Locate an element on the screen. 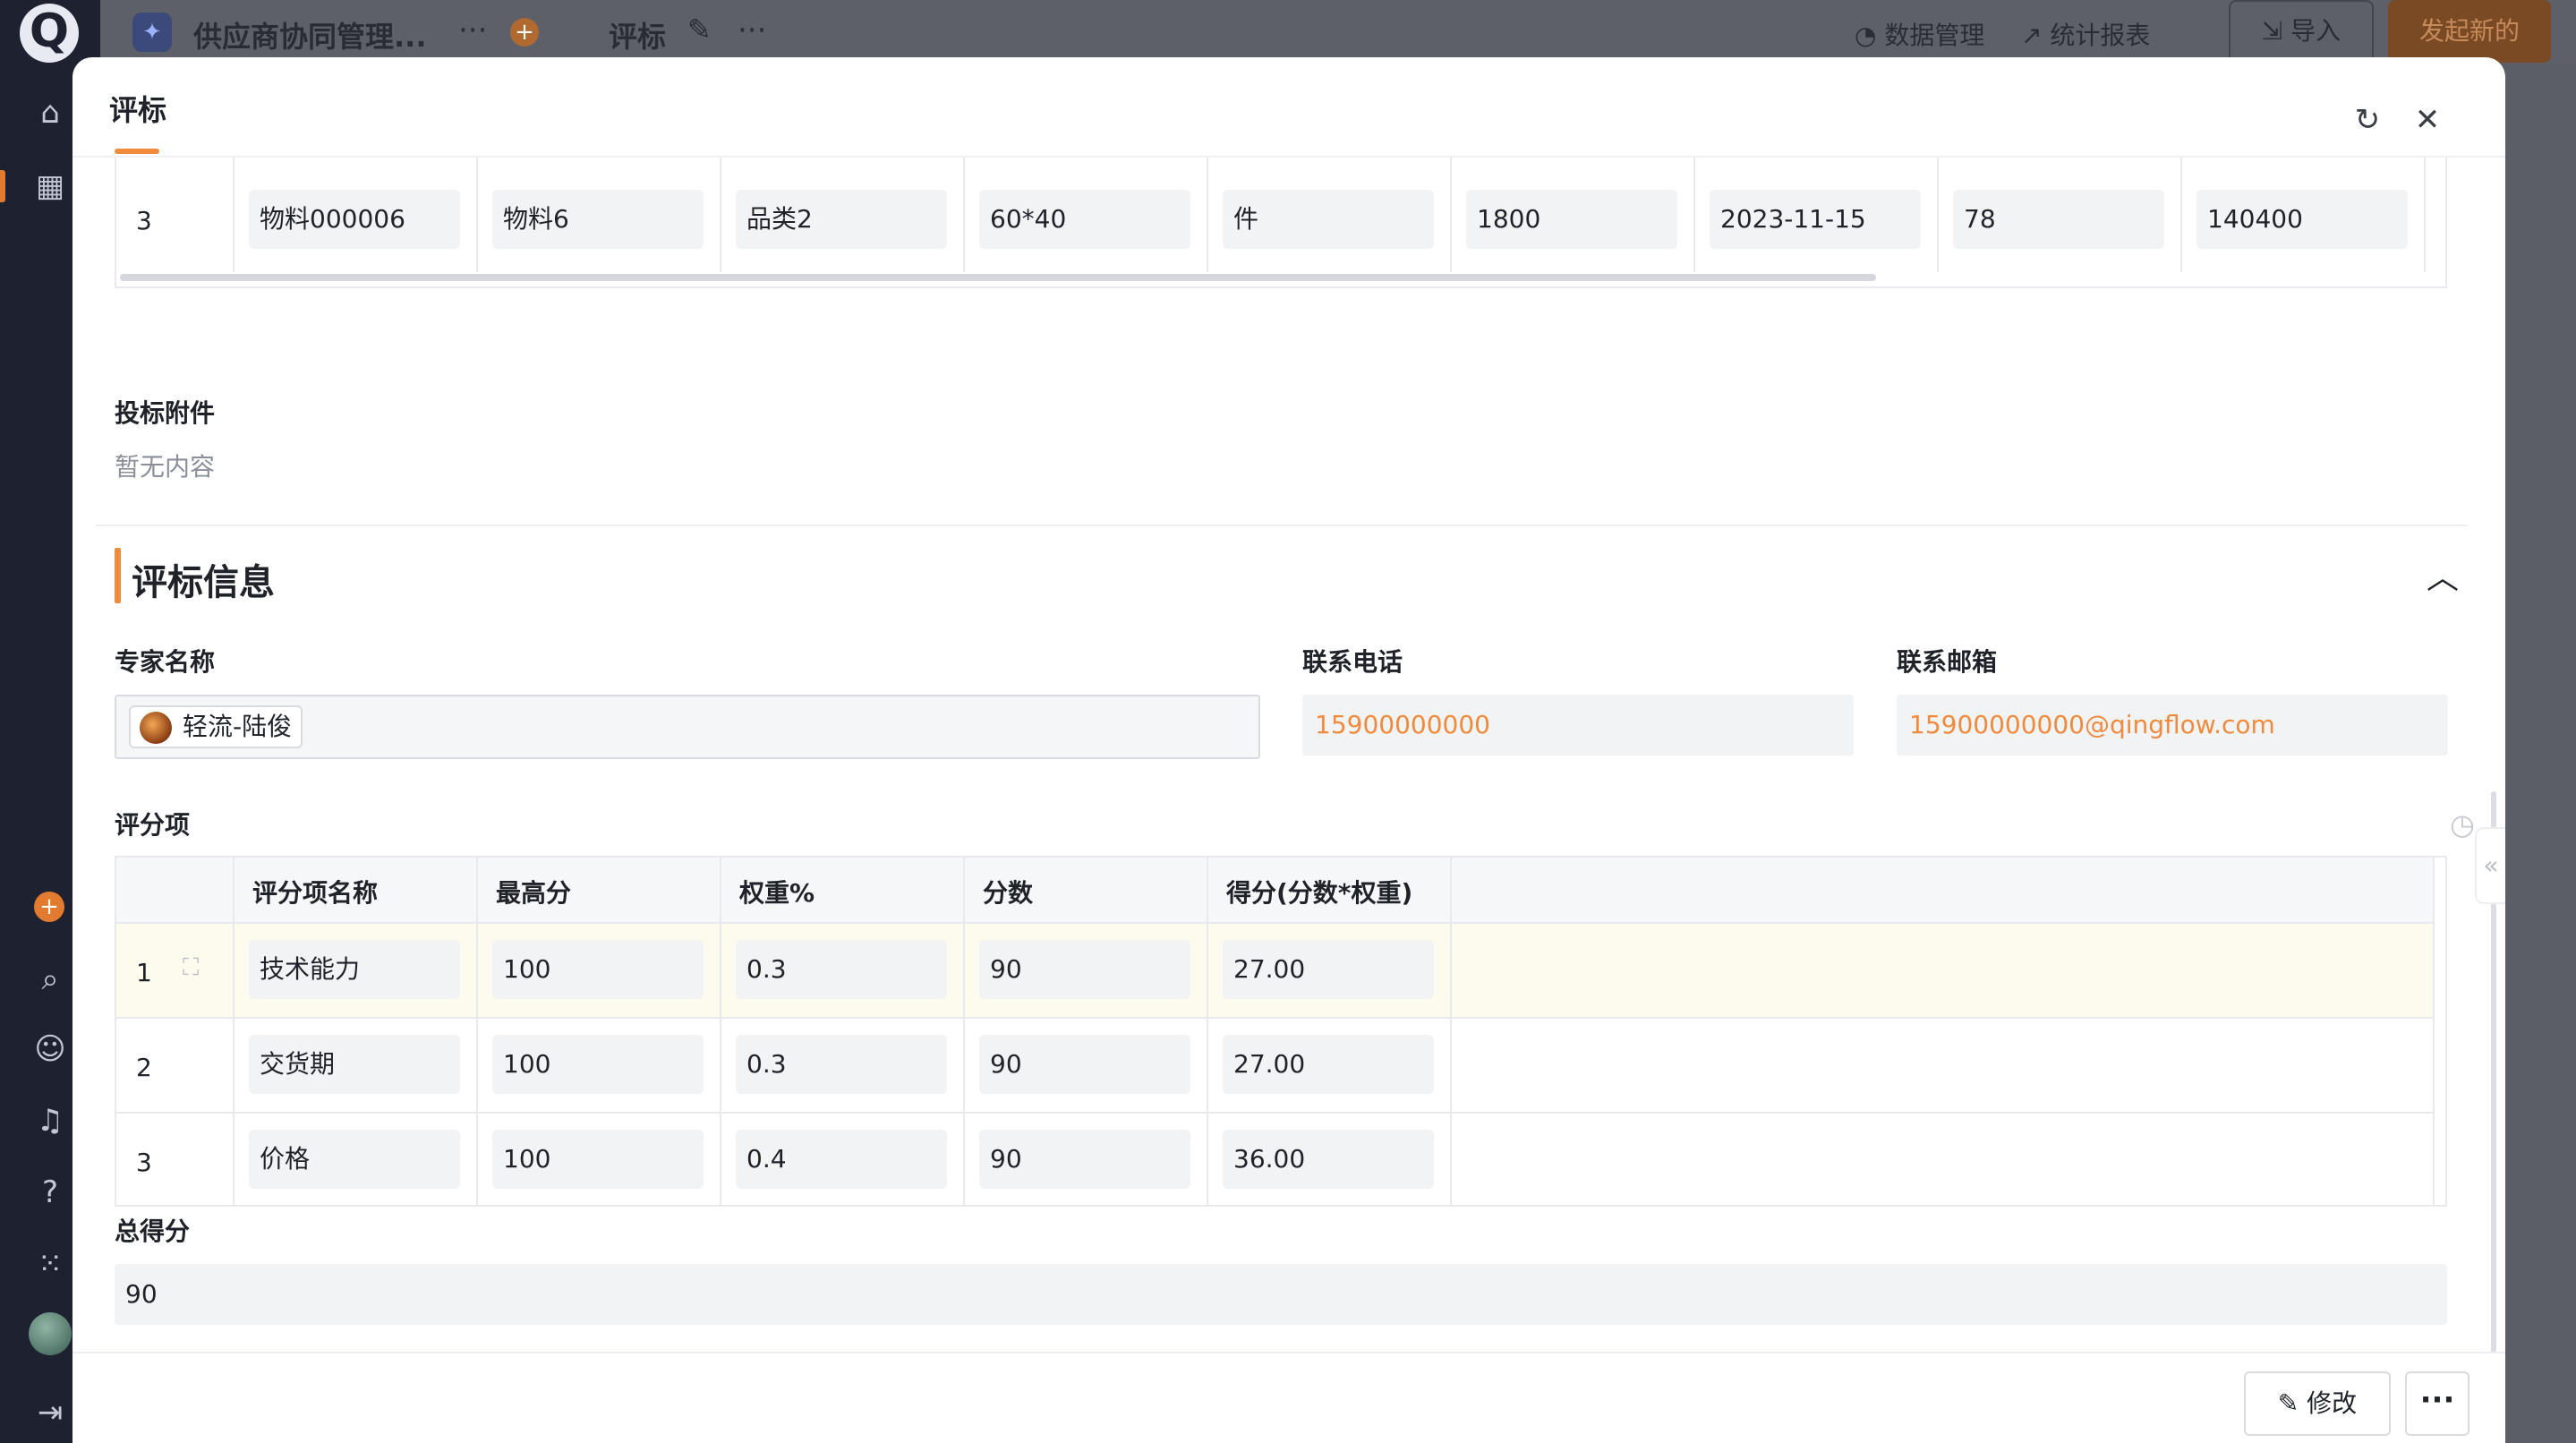 Image resolution: width=2576 pixels, height=1443 pixels. apps-grid-icon: ▦ is located at coordinates (50, 186).